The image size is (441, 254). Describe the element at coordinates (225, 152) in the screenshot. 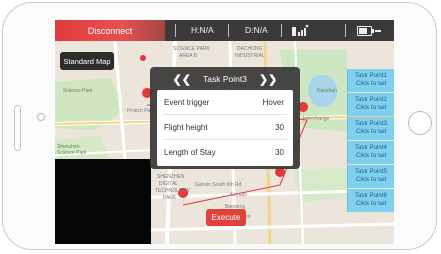

I see `length-of-stay-row: Length of Stay 30` at that location.